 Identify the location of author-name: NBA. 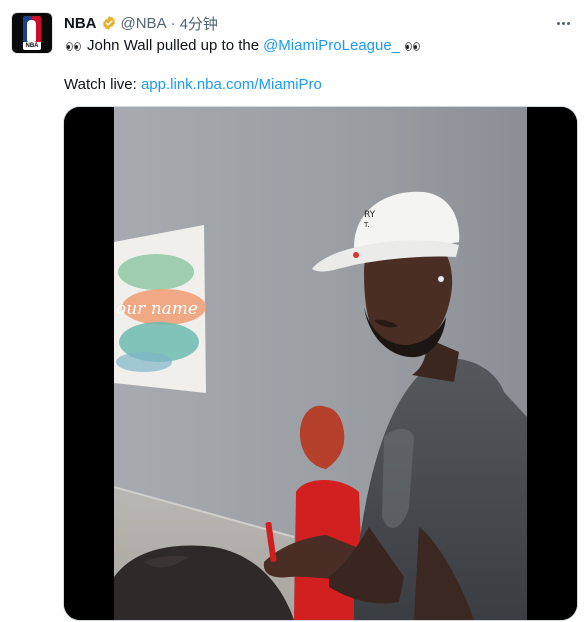
(80, 23).